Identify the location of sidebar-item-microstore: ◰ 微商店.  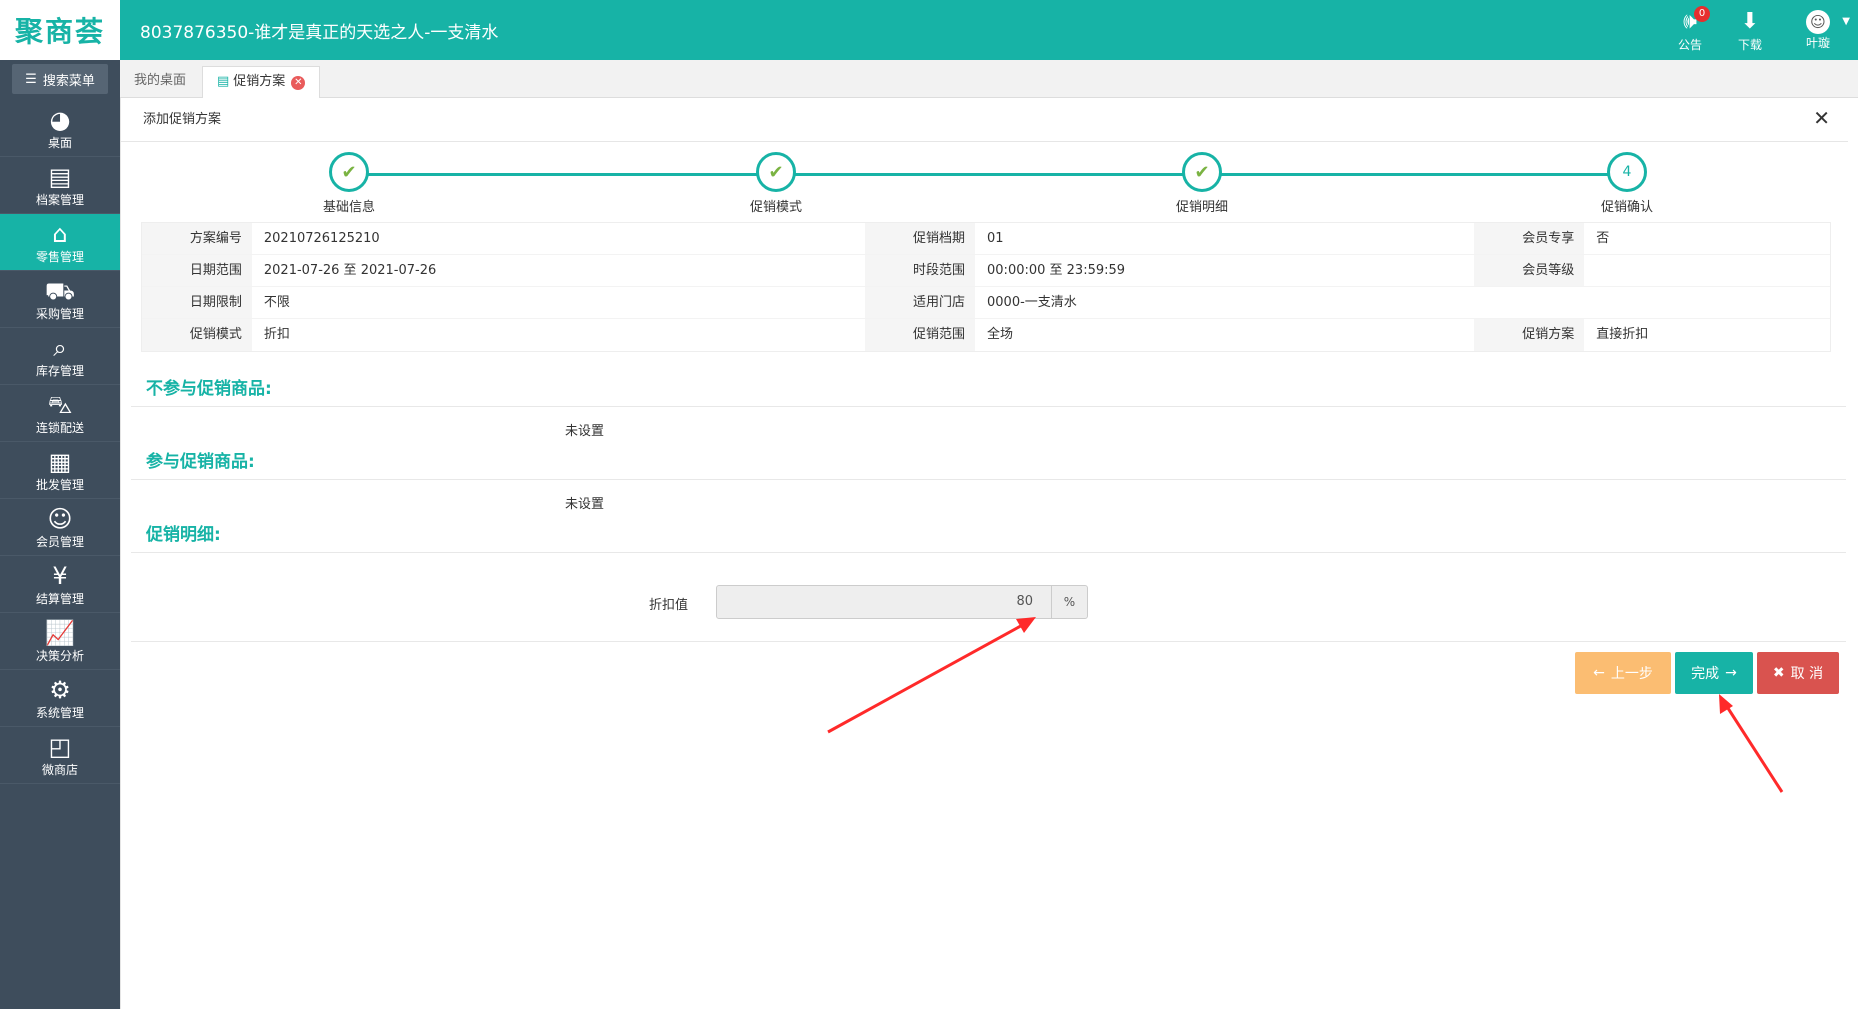
(60, 755).